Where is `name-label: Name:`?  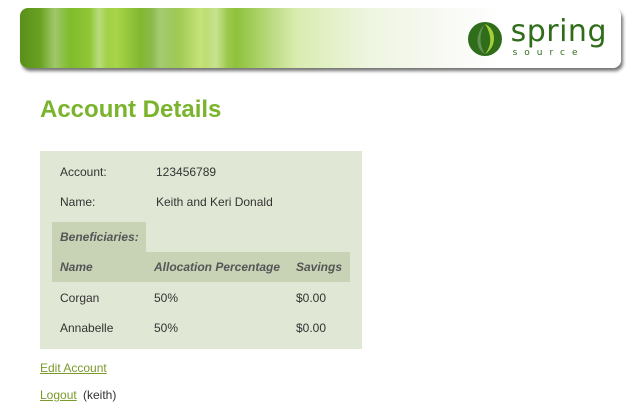
name-label: Name: is located at coordinates (78, 202).